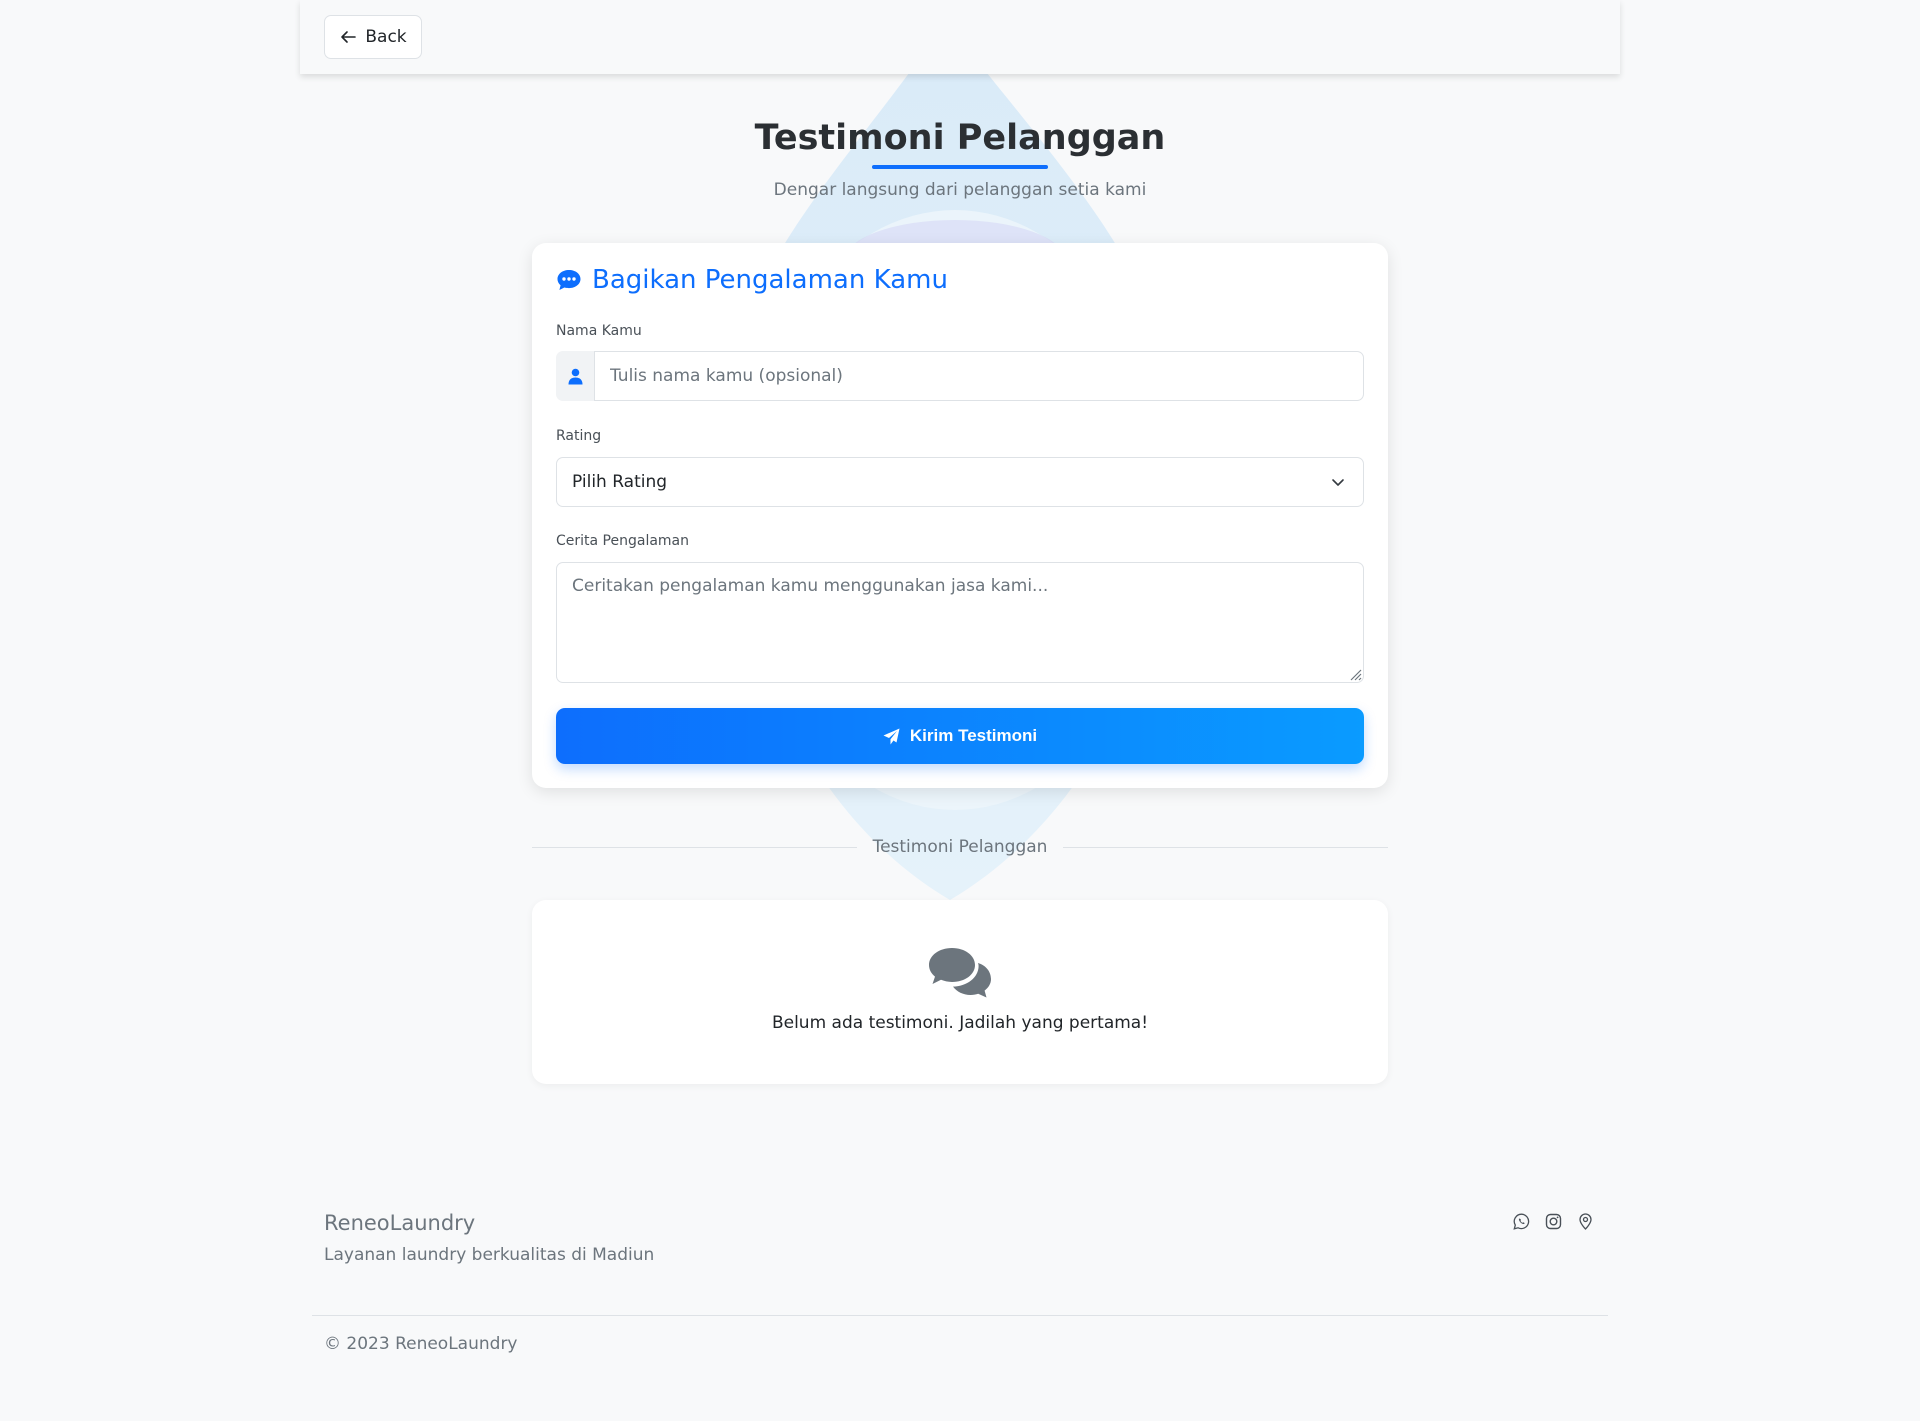  What do you see at coordinates (489, 1255) in the screenshot?
I see `footer-tagline: Layanan laundry berkualitas di Madiun` at bounding box center [489, 1255].